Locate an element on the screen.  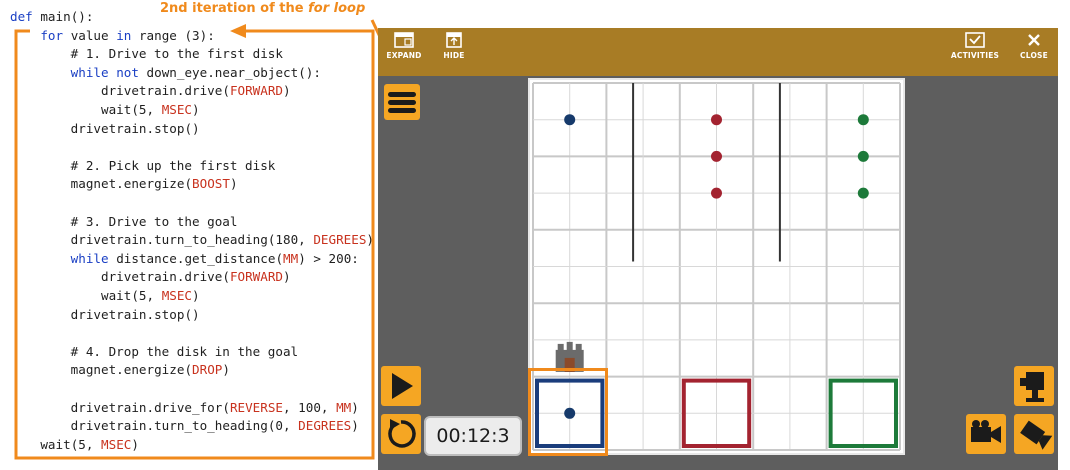
video-camera-icon is located at coordinates (986, 431).